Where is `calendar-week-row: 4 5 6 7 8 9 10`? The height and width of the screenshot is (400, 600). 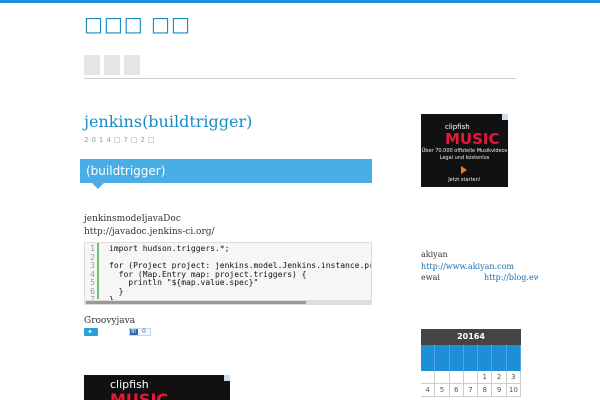
calendar-week-row: 4 5 6 7 8 9 10 is located at coordinates (471, 390).